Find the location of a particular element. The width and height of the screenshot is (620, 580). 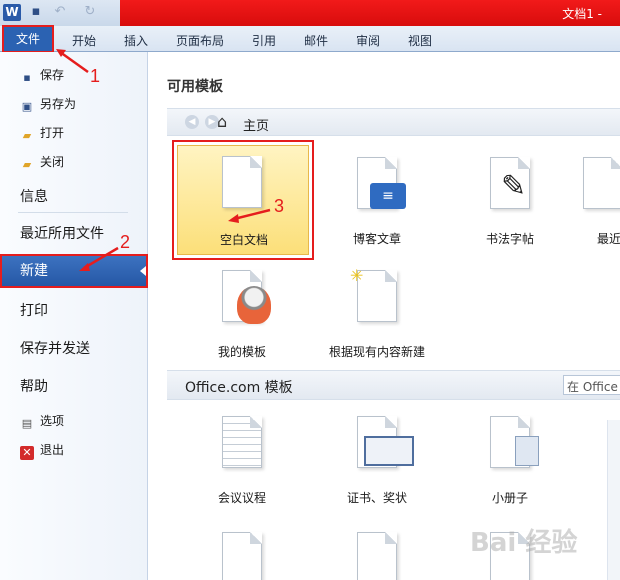

options-icon: ▤ is located at coordinates (27, 423).